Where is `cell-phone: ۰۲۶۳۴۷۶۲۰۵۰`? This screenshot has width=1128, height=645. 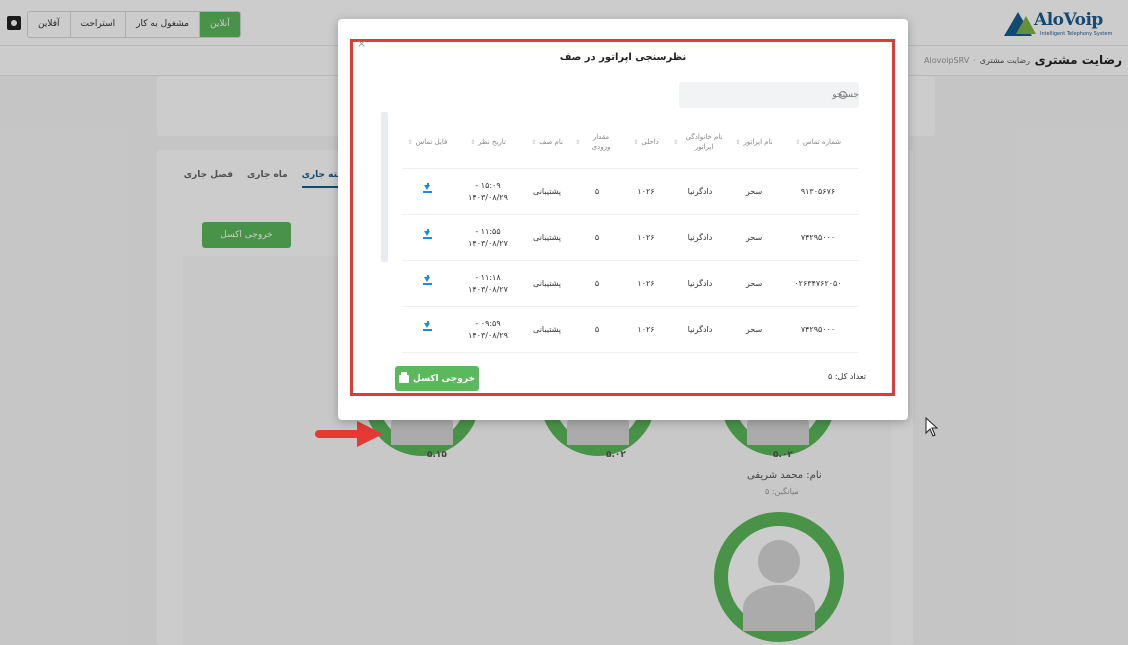 cell-phone: ۰۲۶۳۴۷۶۲۰۵۰ is located at coordinates (818, 283).